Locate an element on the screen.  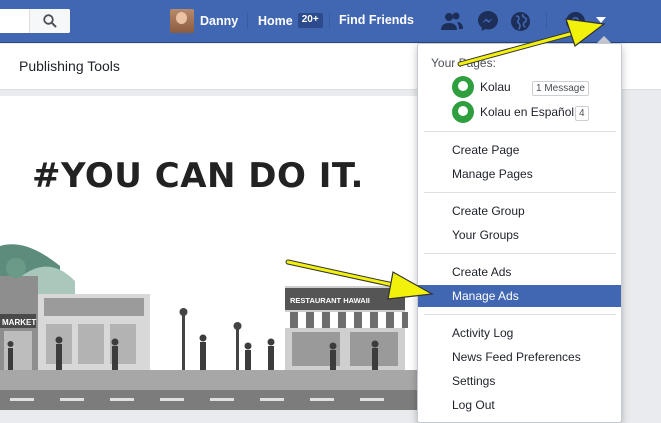
avatar is located at coordinates (182, 21).